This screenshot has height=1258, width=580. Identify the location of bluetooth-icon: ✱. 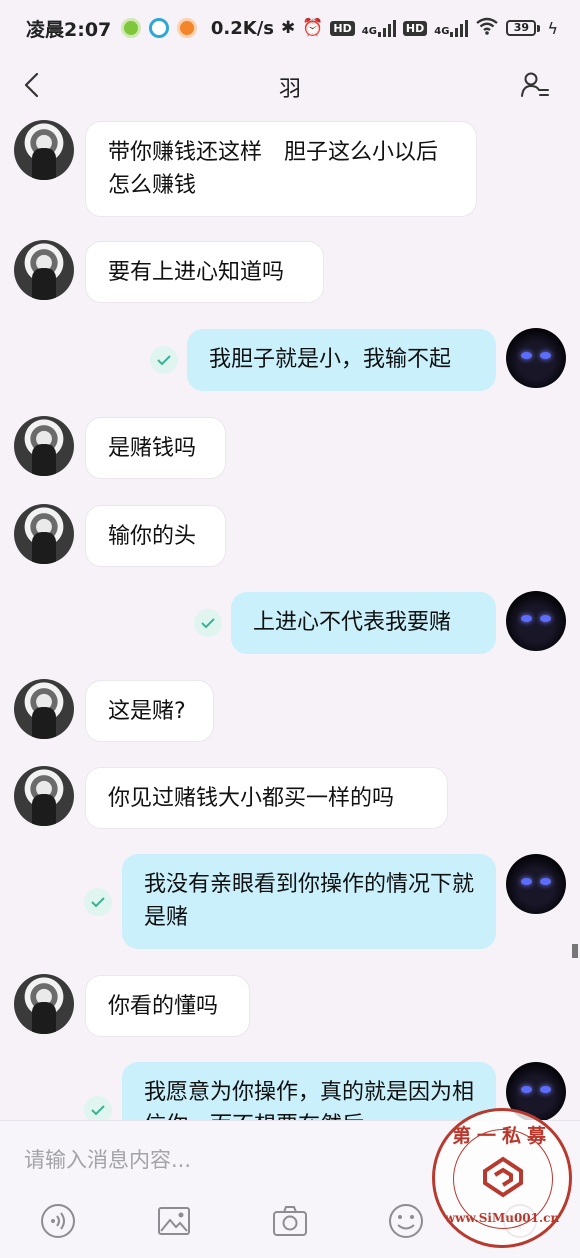
(288, 28).